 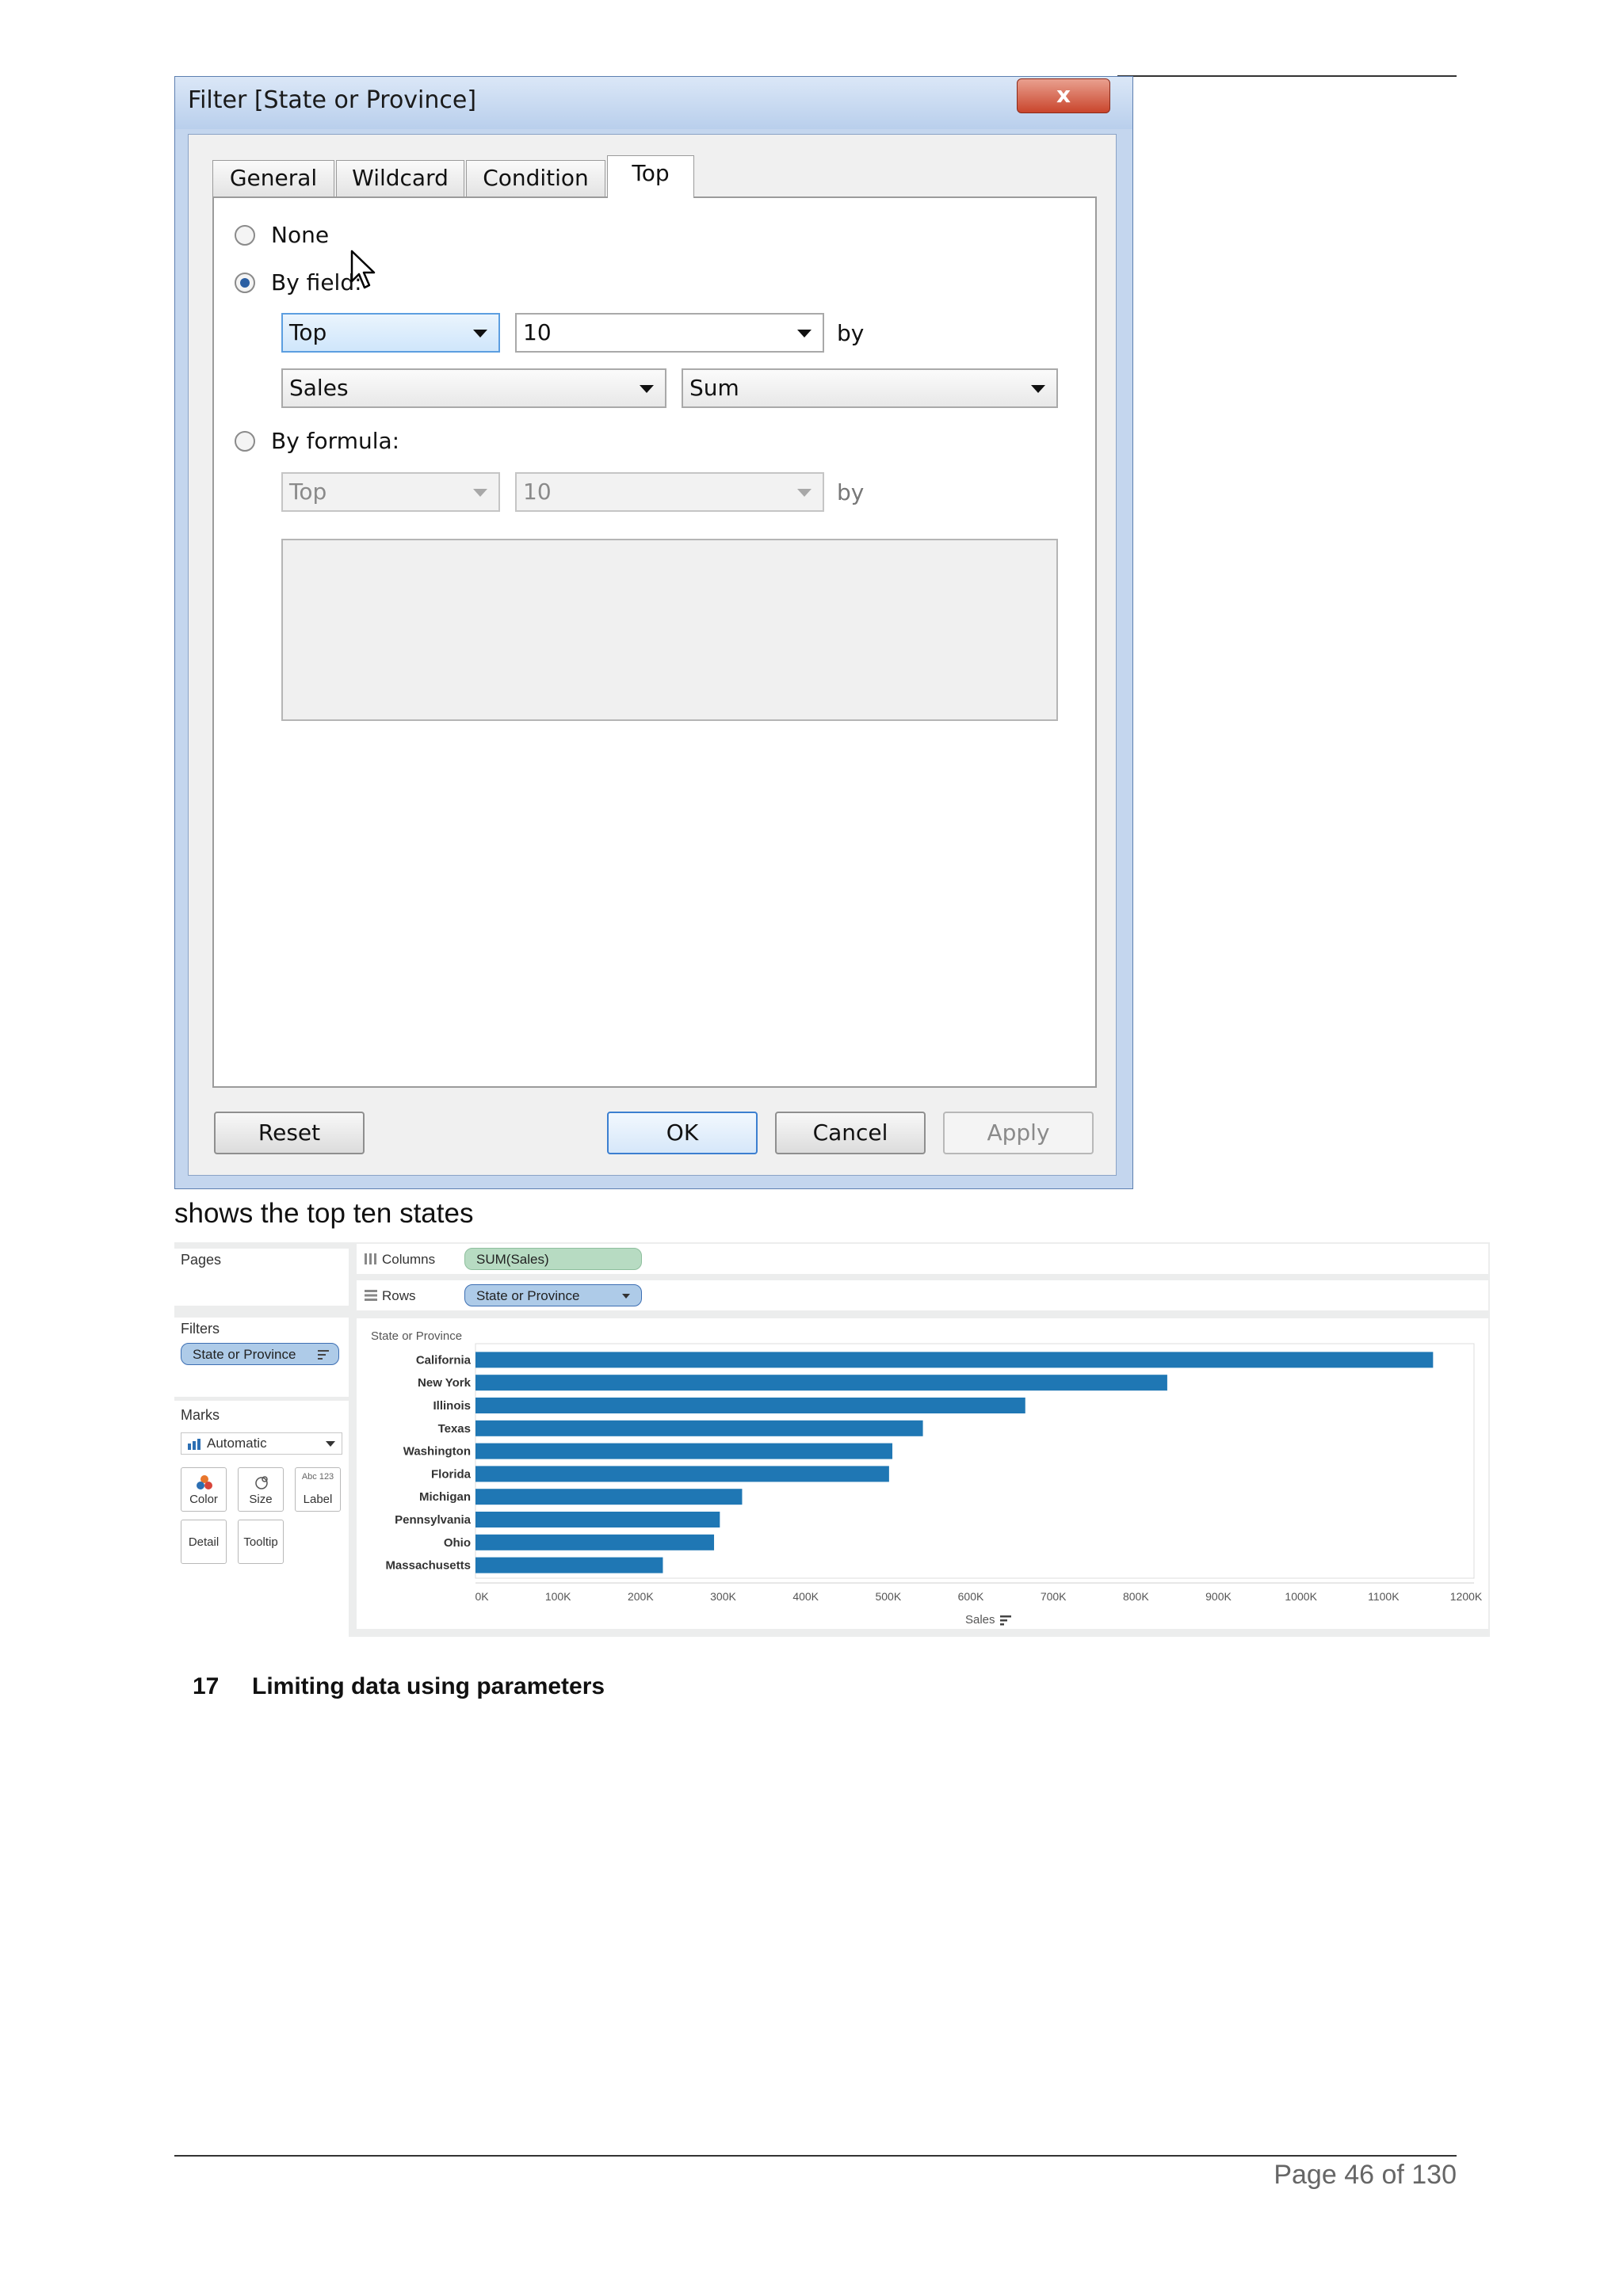 What do you see at coordinates (273, 178) in the screenshot?
I see `tab-general: General` at bounding box center [273, 178].